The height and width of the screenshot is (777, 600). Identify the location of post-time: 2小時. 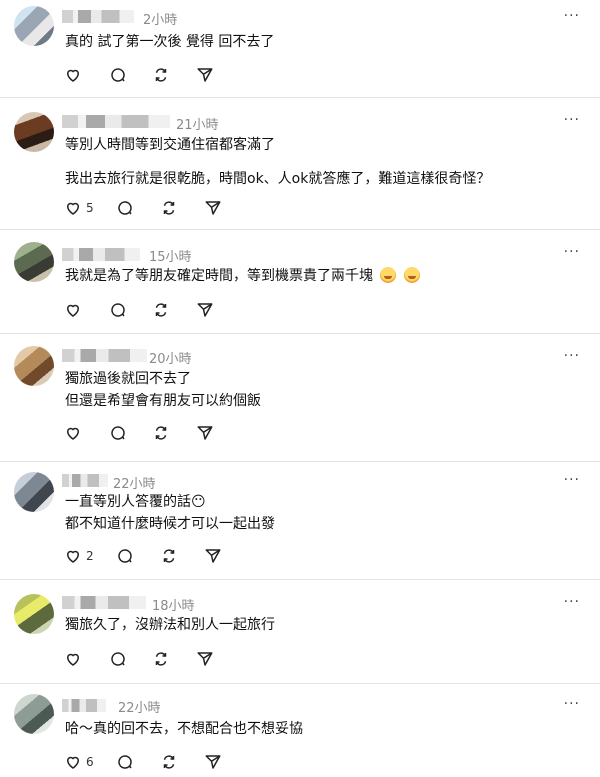
(160, 20).